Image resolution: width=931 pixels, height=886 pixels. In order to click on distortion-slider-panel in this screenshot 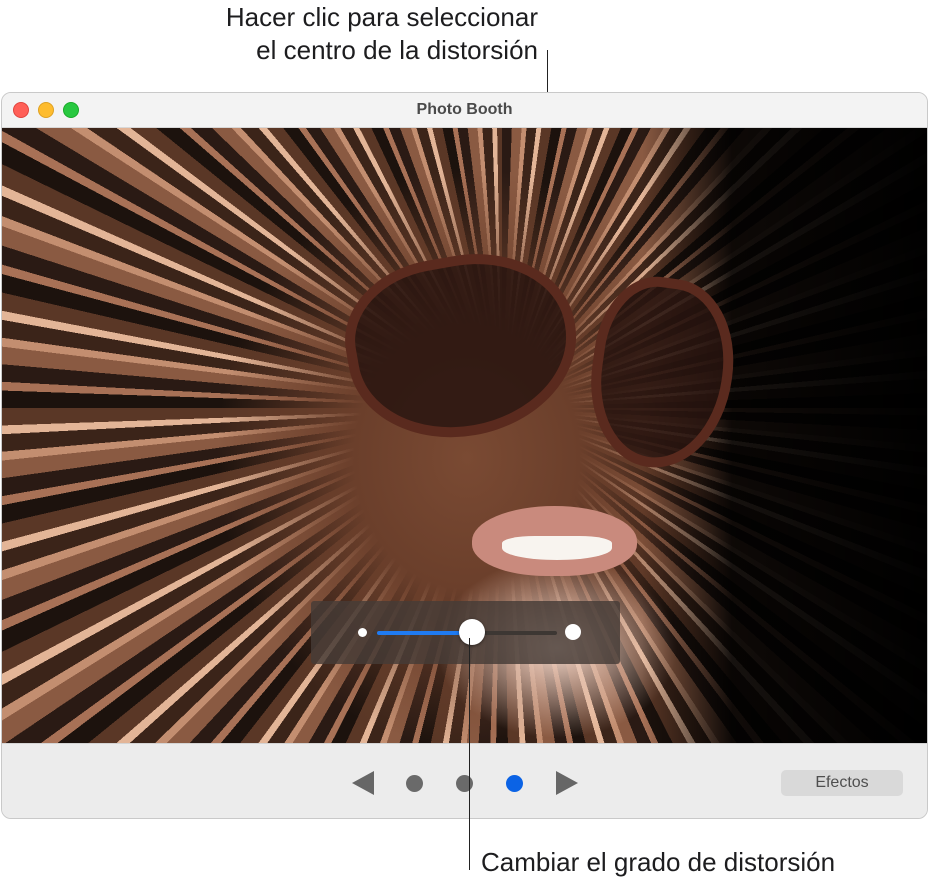, I will do `click(465, 632)`.